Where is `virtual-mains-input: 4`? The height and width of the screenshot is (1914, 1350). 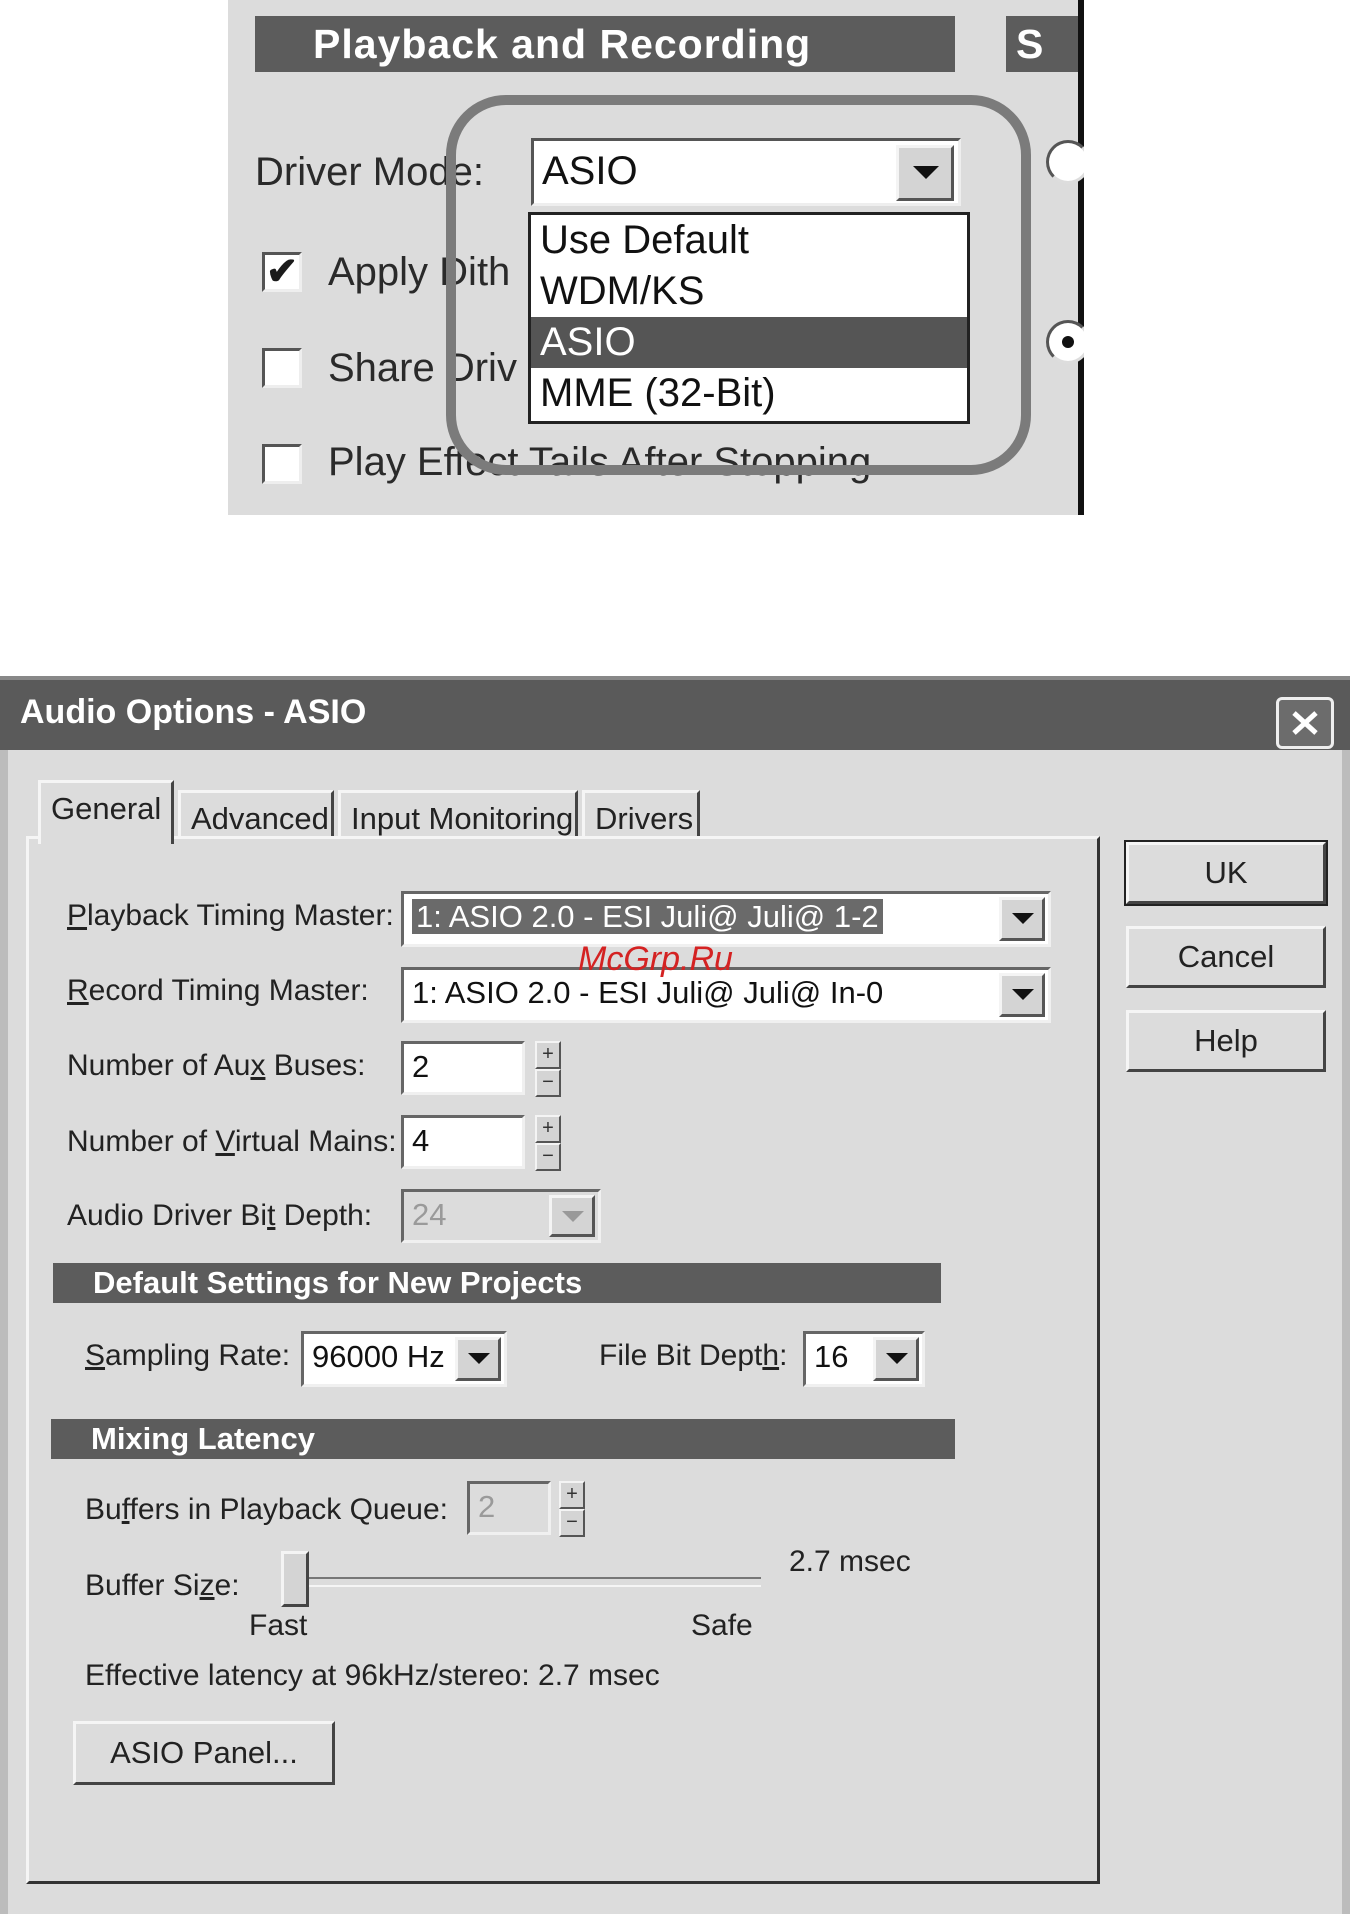 virtual-mains-input: 4 is located at coordinates (463, 1142).